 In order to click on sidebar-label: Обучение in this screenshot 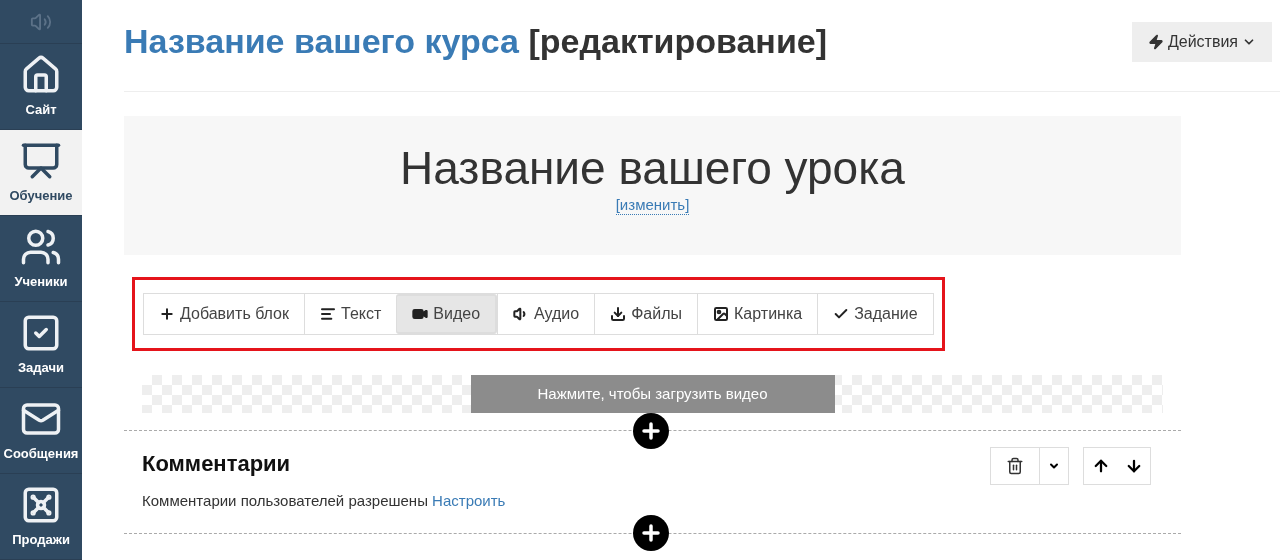, I will do `click(41, 196)`.